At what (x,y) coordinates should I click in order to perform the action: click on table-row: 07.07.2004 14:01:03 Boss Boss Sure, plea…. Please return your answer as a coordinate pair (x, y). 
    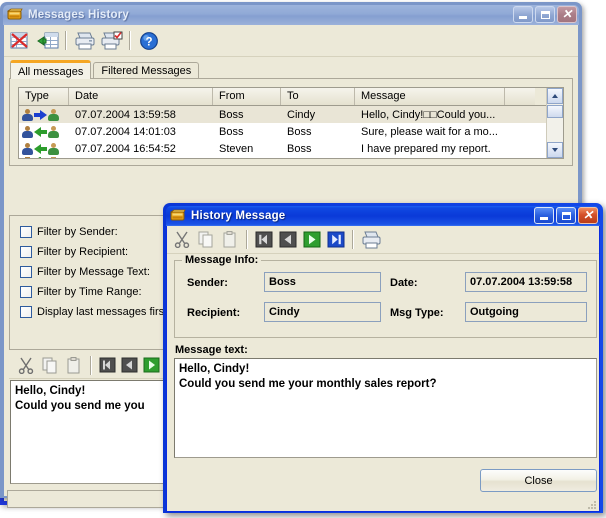
    Looking at the image, I should click on (291, 131).